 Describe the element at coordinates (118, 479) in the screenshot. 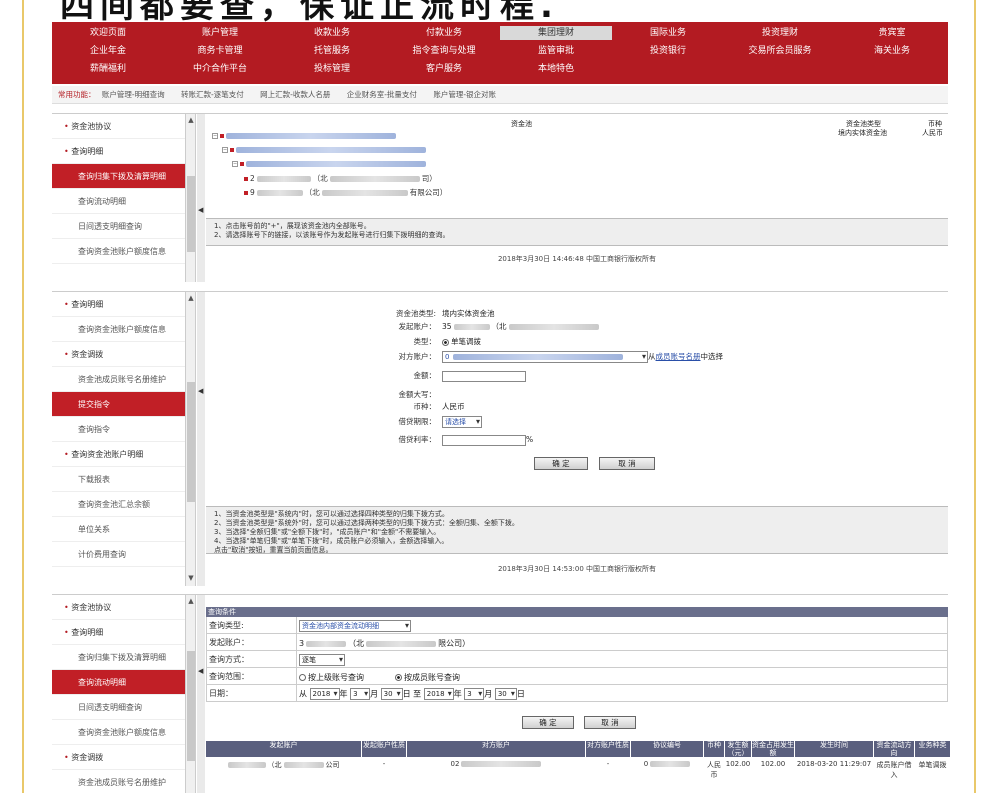

I see `sidebar-item-download-report: 下载报表` at that location.